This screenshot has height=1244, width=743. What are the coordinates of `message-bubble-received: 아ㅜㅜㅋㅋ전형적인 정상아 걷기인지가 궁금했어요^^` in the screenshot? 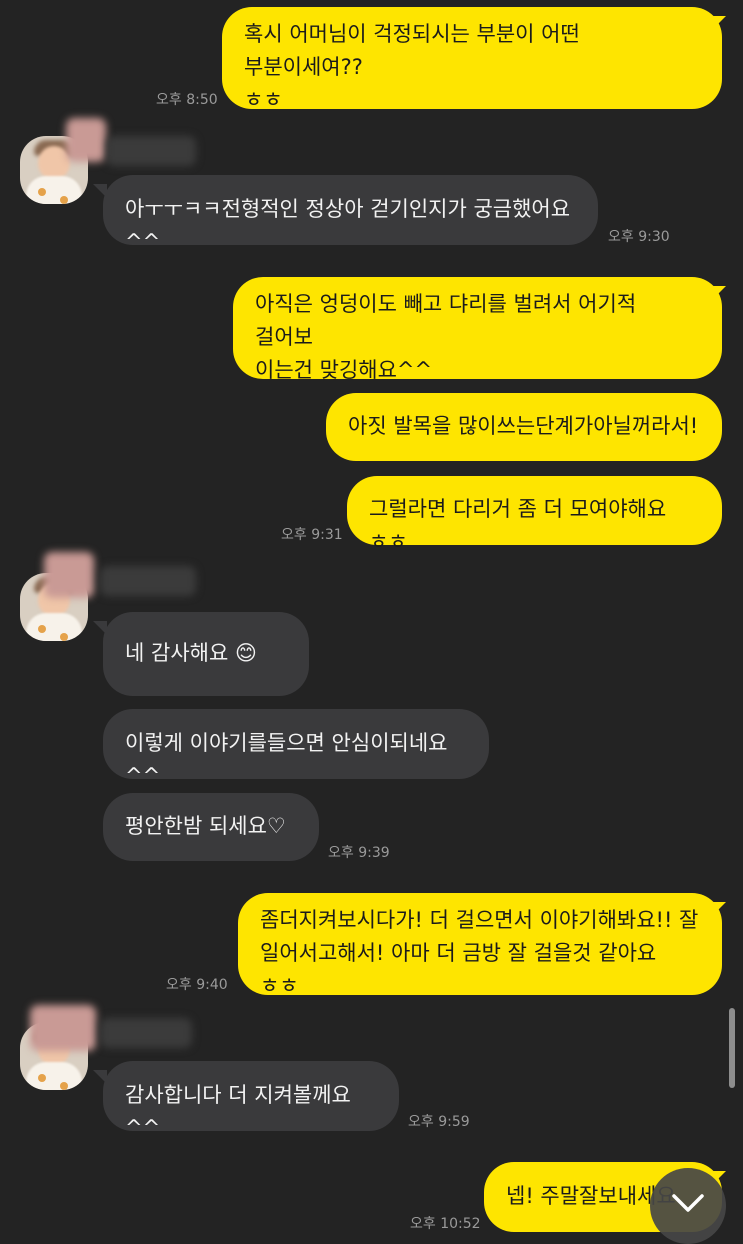 It's located at (350, 214).